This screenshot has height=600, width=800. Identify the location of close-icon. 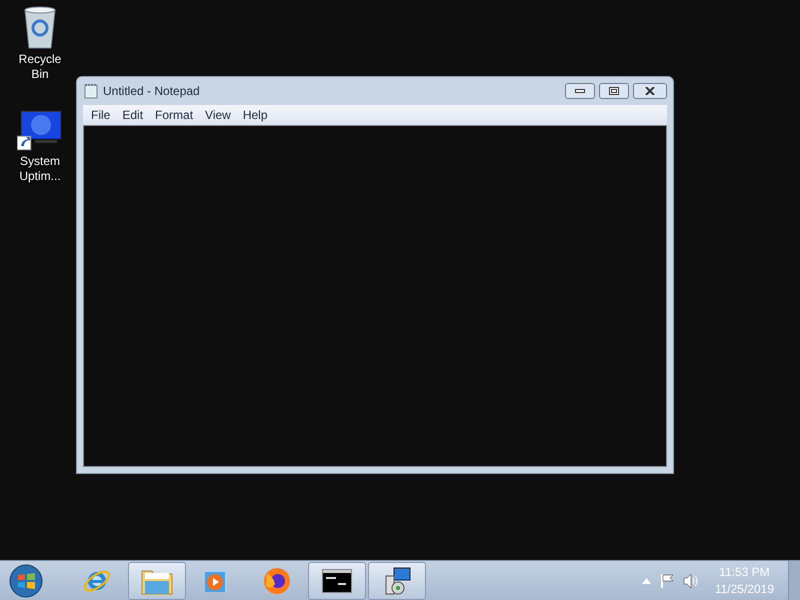
(650, 91).